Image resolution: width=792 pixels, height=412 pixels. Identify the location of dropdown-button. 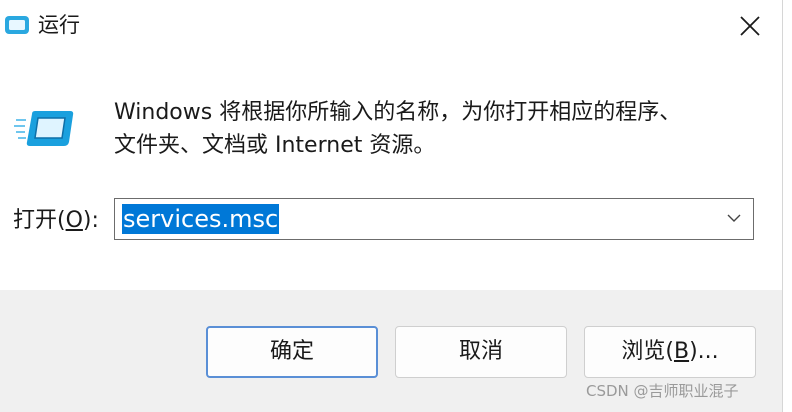
(734, 219).